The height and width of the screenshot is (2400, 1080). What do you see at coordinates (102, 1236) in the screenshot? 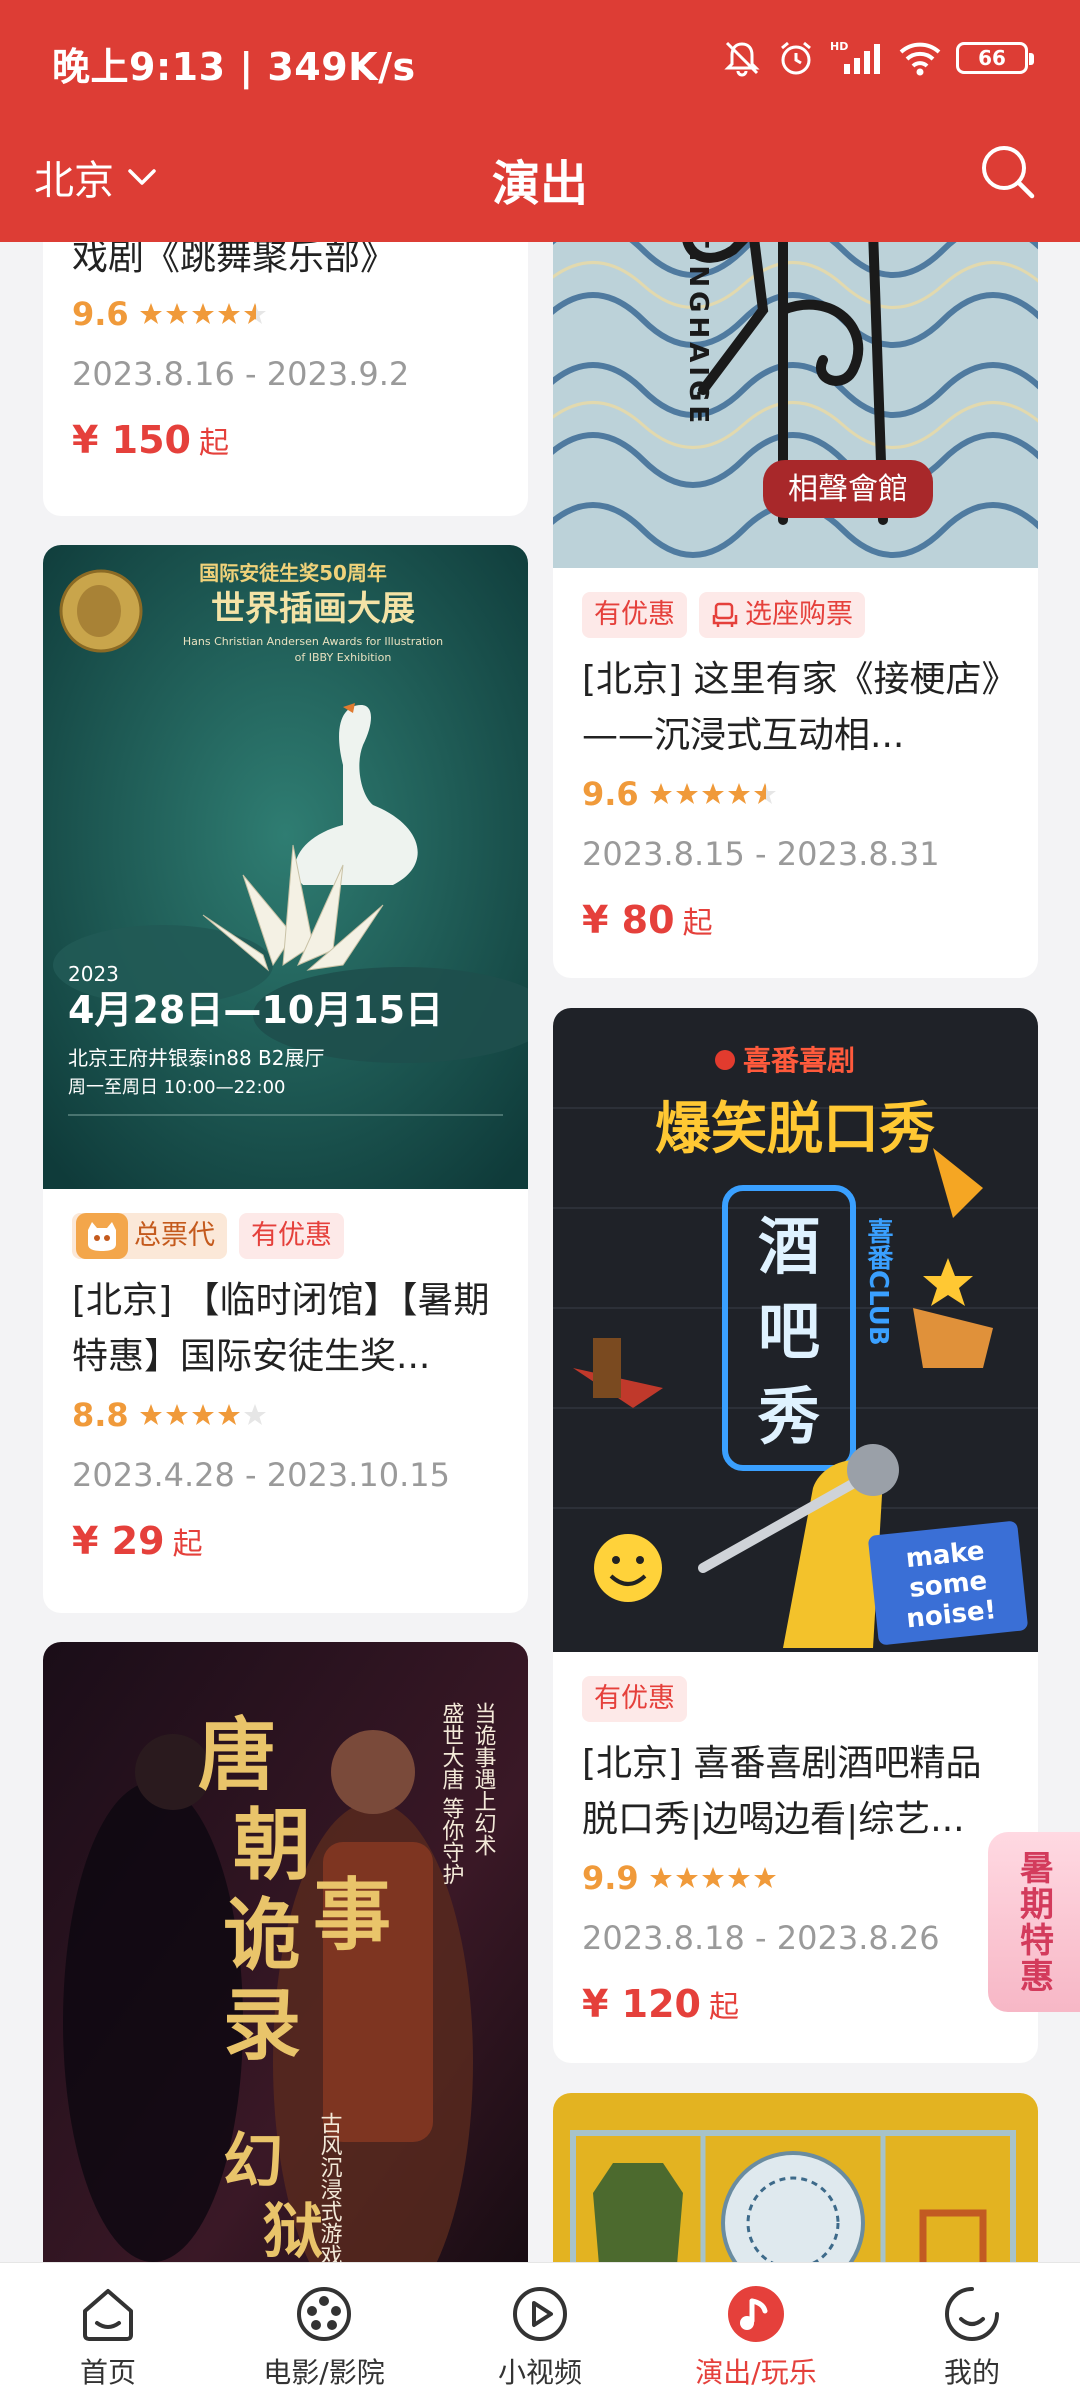
I see `cat-mascot-icon` at bounding box center [102, 1236].